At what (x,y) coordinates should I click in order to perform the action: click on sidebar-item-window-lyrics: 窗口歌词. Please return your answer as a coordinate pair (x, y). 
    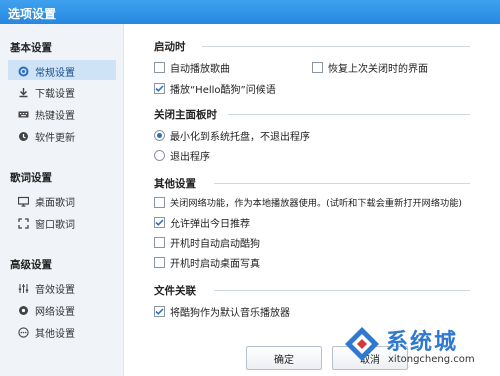
    Looking at the image, I should click on (62, 222).